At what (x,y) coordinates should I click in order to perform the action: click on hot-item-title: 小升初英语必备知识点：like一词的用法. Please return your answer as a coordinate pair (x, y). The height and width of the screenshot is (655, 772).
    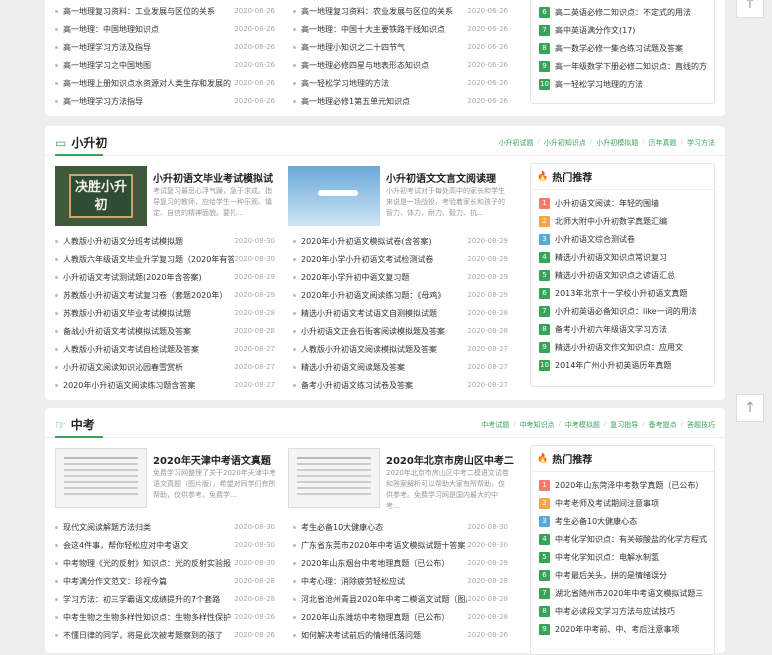
    Looking at the image, I should click on (626, 311).